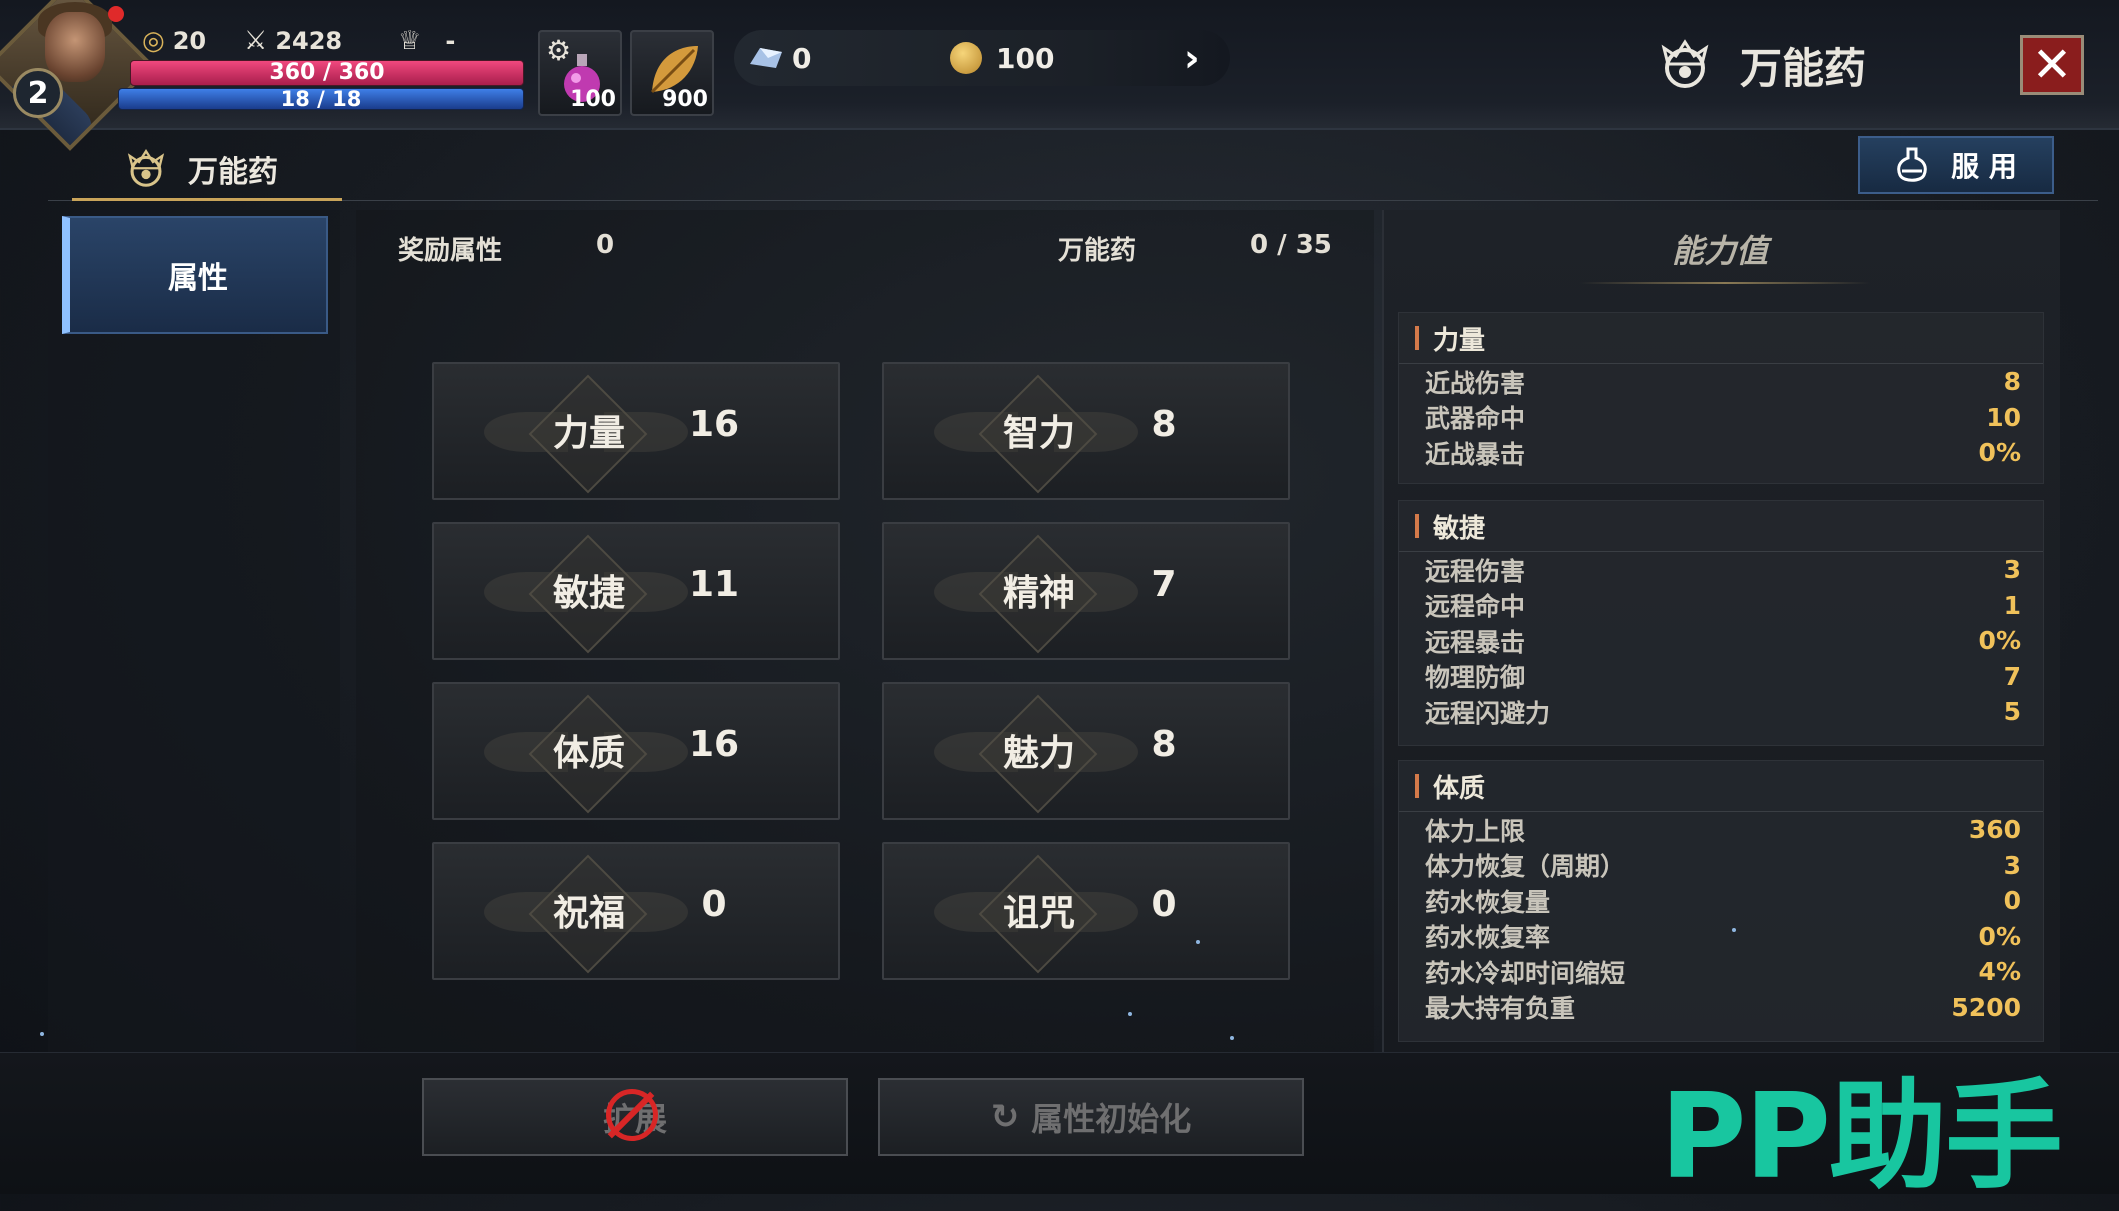 This screenshot has width=2119, height=1211. What do you see at coordinates (1721, 641) in the screenshot?
I see `ability-row: 远程暴击 0%` at bounding box center [1721, 641].